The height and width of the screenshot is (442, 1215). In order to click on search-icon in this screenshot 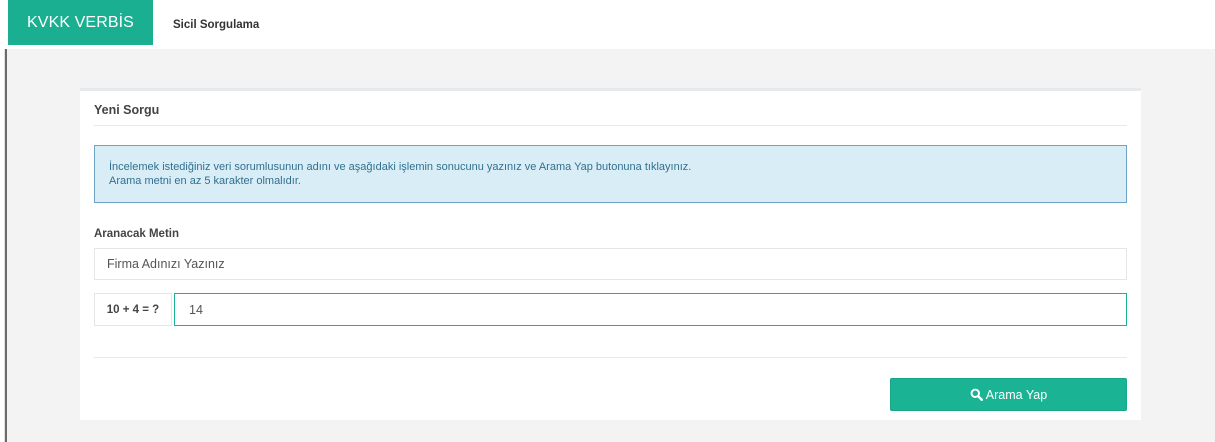, I will do `click(976, 394)`.